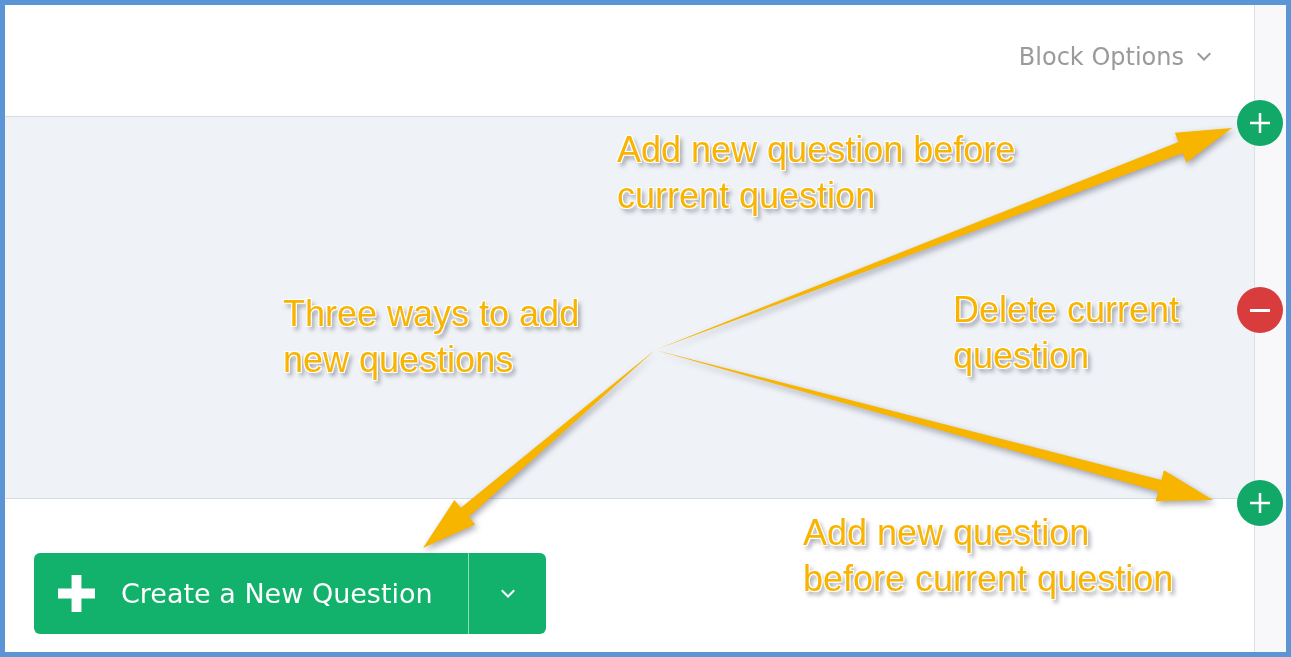 The height and width of the screenshot is (657, 1291). I want to click on minus-icon, so click(1260, 310).